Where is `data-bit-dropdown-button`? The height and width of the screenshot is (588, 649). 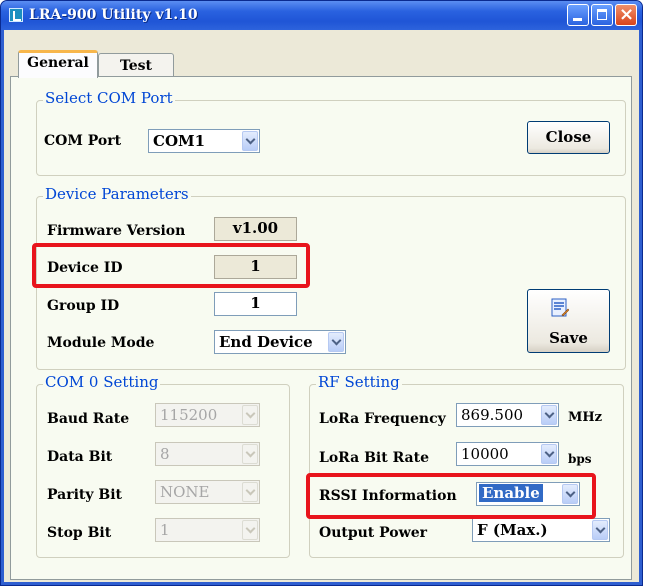
data-bit-dropdown-button is located at coordinates (250, 454).